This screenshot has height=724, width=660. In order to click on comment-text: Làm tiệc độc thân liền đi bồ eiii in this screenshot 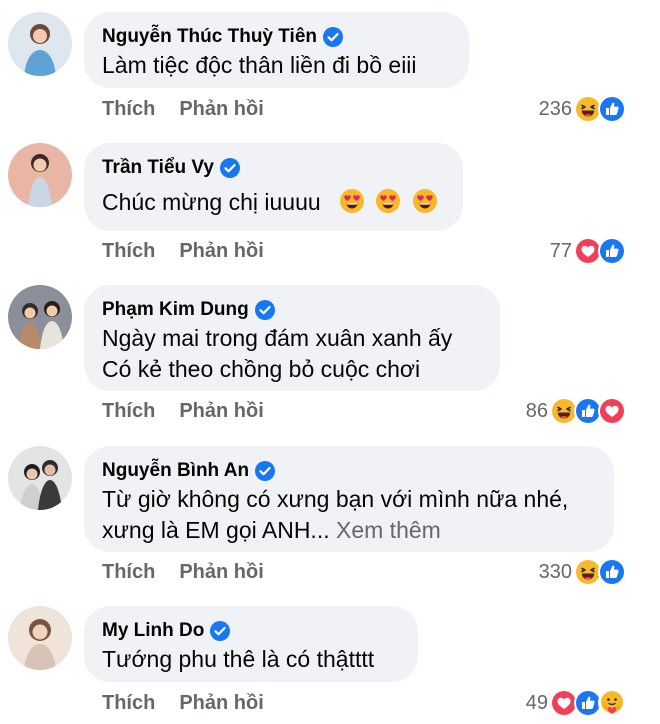, I will do `click(259, 65)`.